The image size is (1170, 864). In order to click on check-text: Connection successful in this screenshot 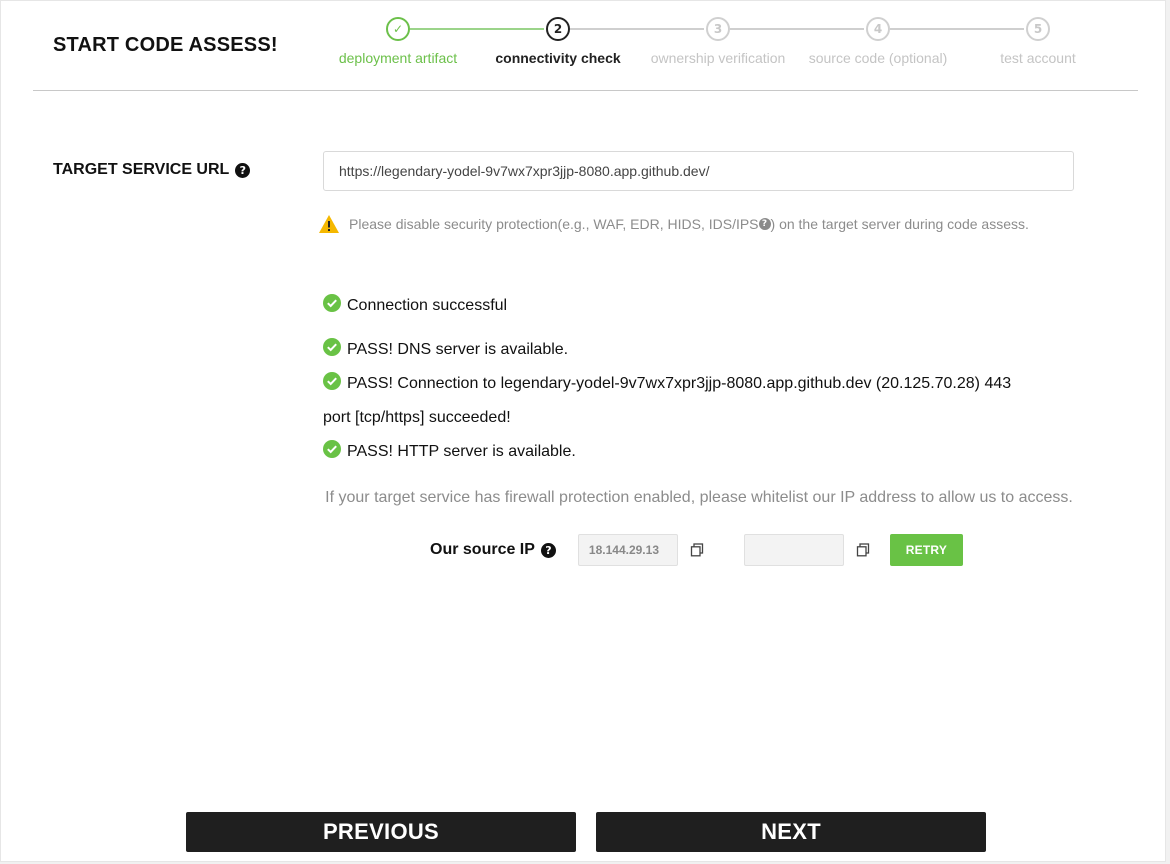, I will do `click(427, 305)`.